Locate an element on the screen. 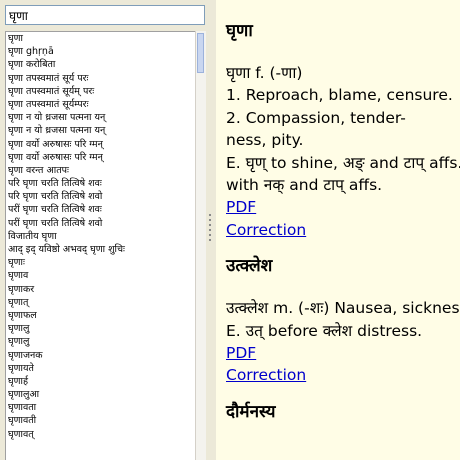 This screenshot has height=460, width=460. entry-line: घृणा f. (-णा) is located at coordinates (264, 73).